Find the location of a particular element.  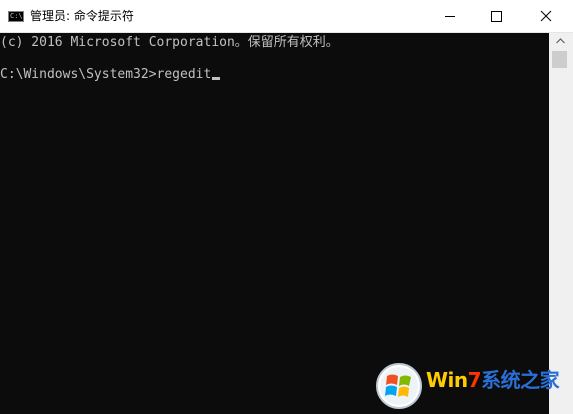

copyright-line: (c) 2016 Microsoft Corporation。保留所有权利。 is located at coordinates (169, 42).